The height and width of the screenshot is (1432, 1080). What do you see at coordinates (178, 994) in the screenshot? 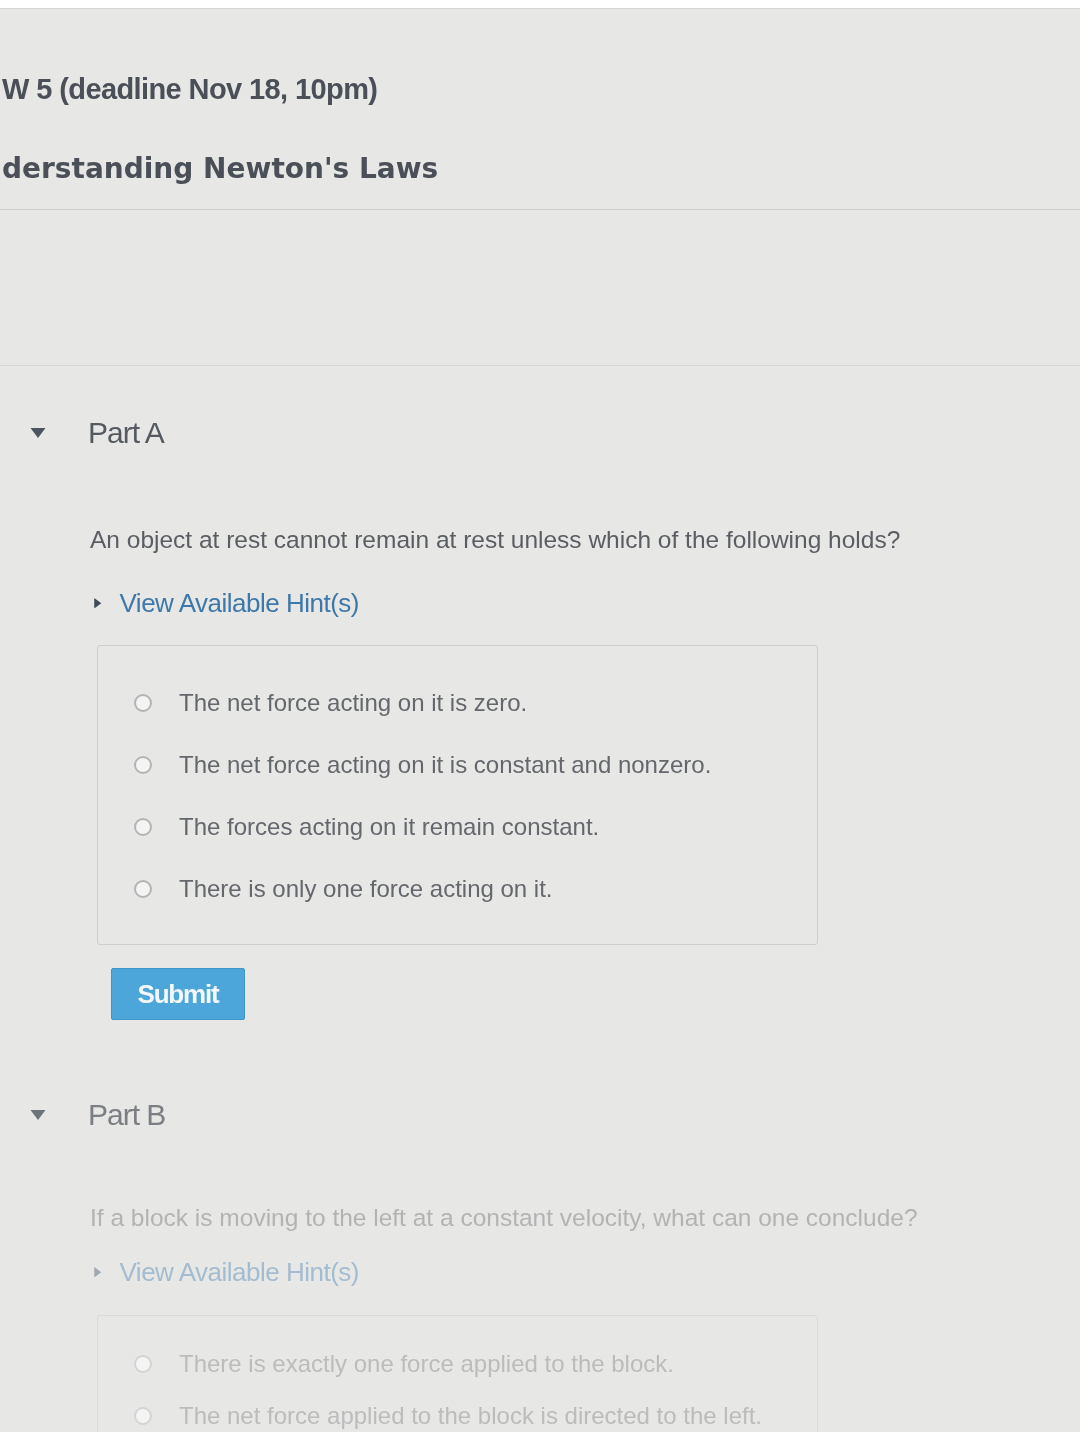
I see `submit-button: Submit` at bounding box center [178, 994].